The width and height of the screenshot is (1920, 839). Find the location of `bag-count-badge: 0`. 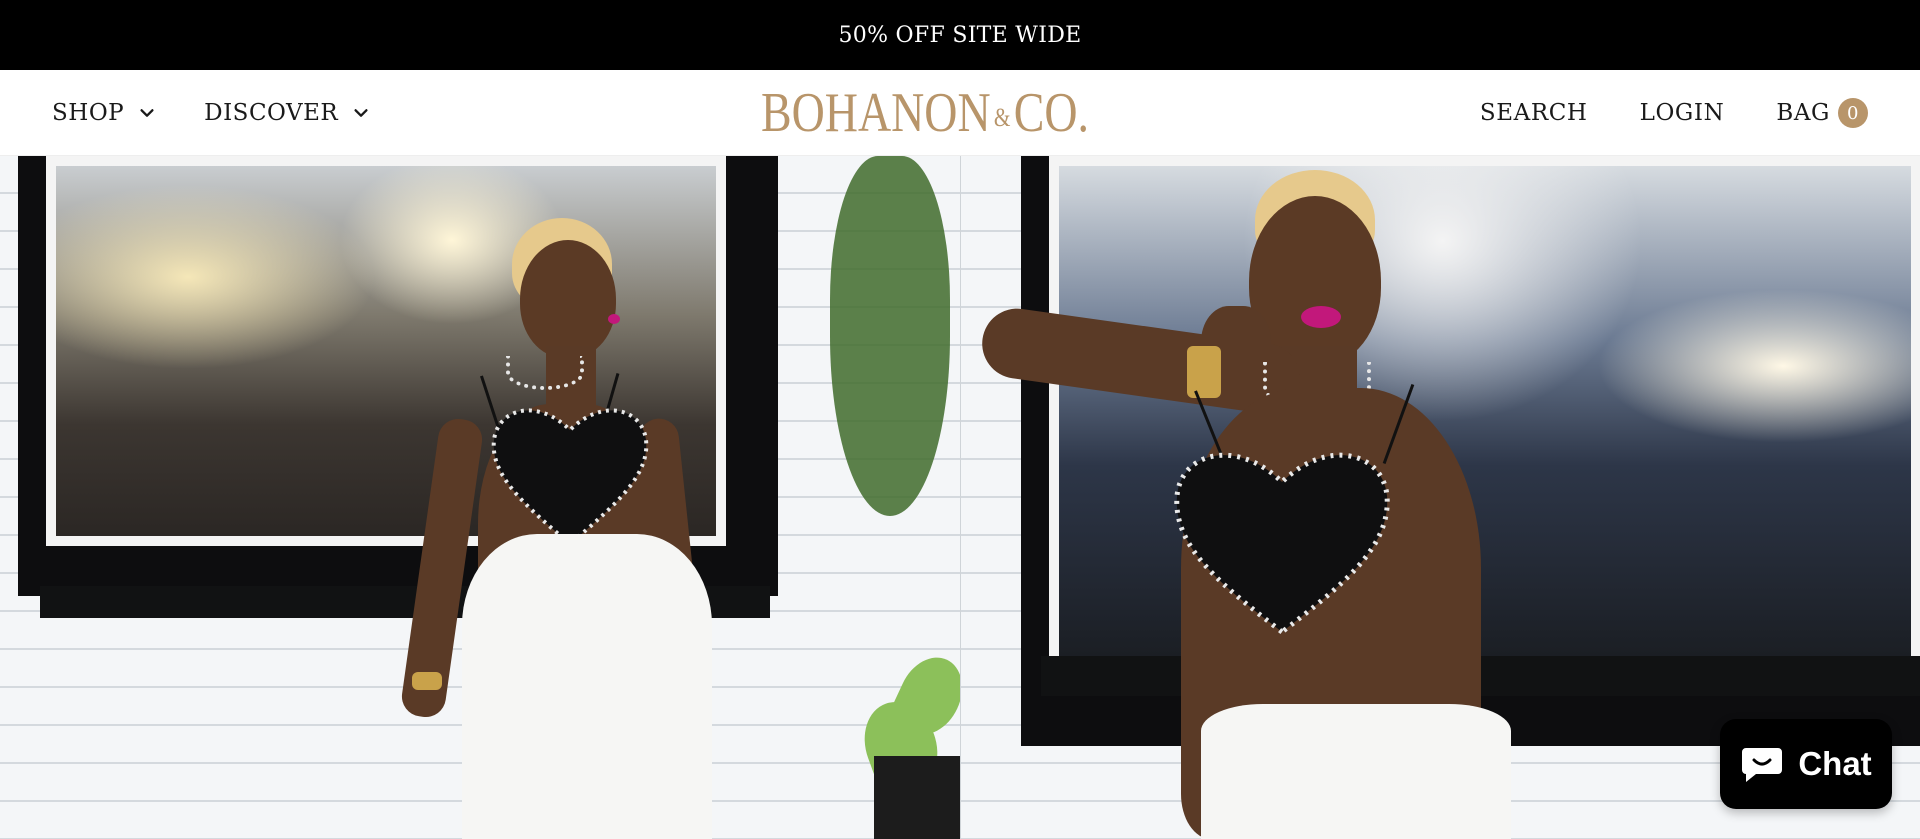

bag-count-badge: 0 is located at coordinates (1853, 113).